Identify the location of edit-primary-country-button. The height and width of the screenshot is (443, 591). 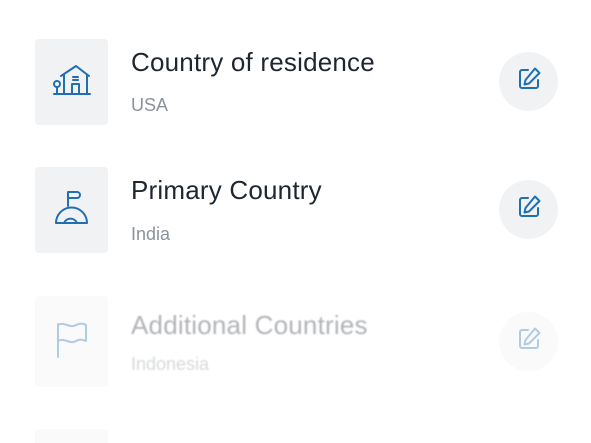
(528, 209).